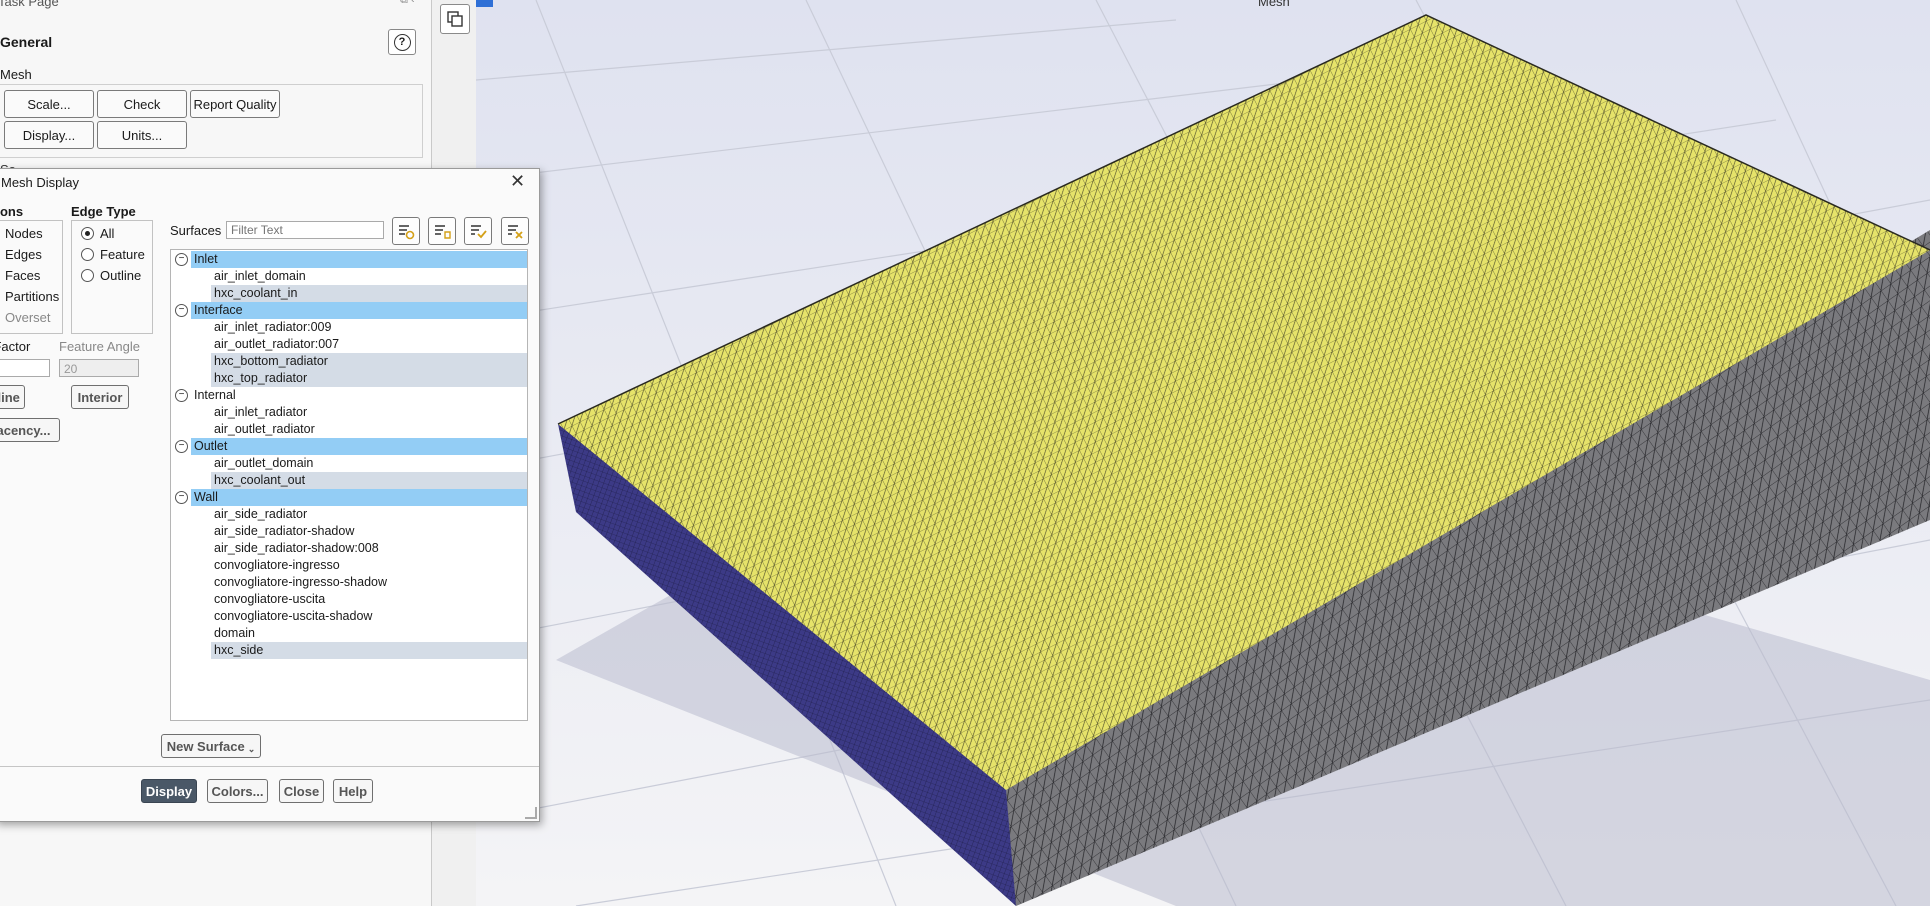 The width and height of the screenshot is (1930, 906). What do you see at coordinates (32, 296) in the screenshot?
I see `option-partitions: Partitions` at bounding box center [32, 296].